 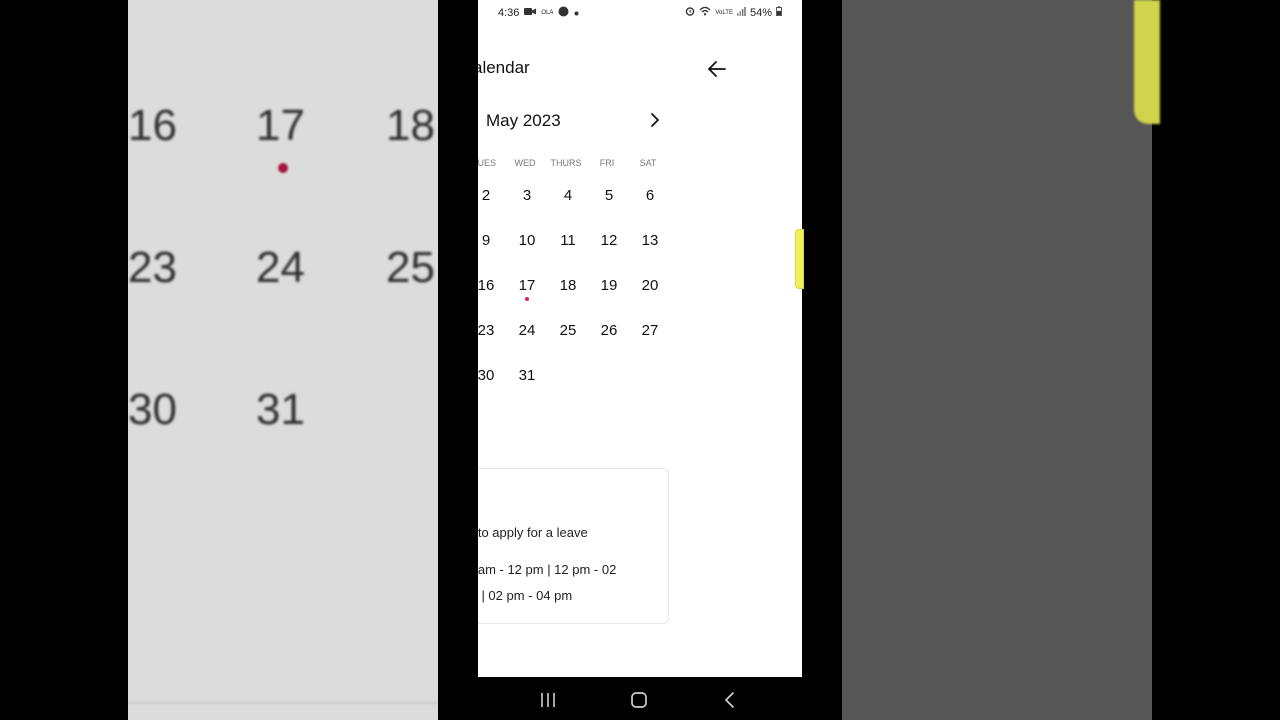 I want to click on status-time: 4:36, so click(x=509, y=13).